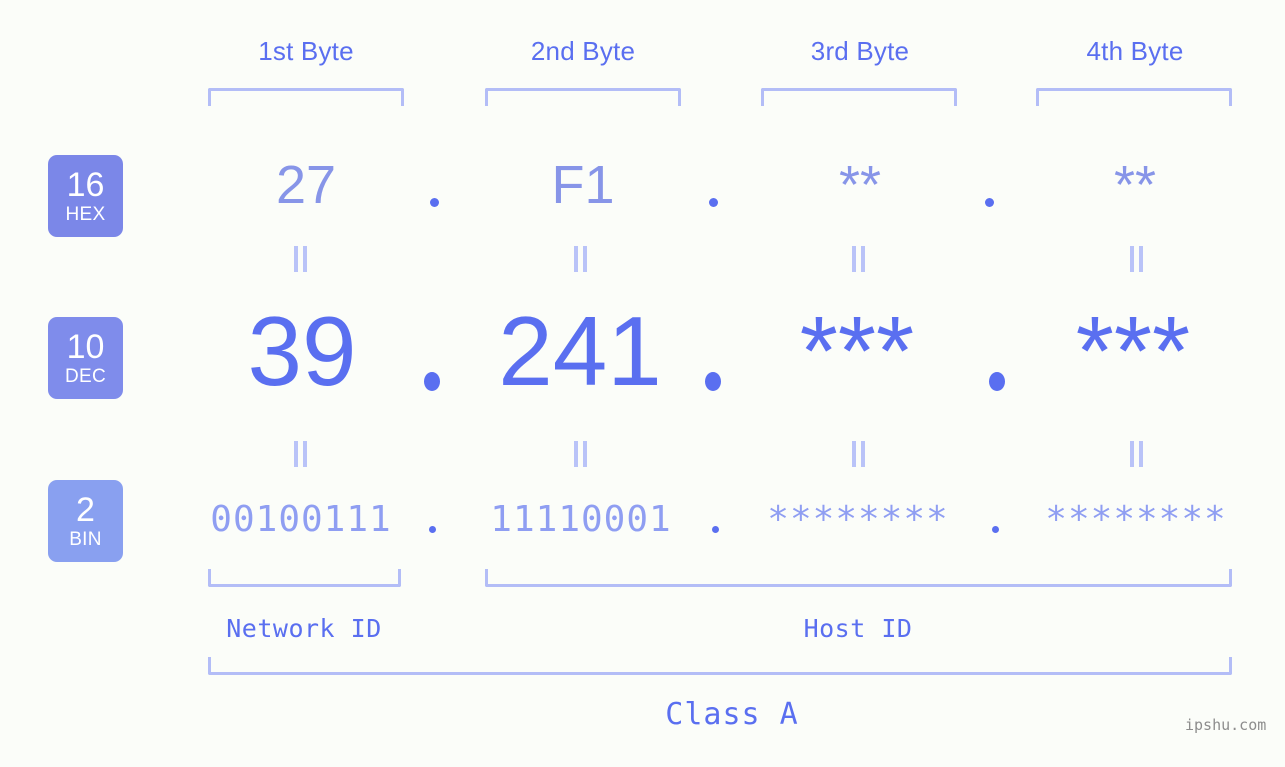 The height and width of the screenshot is (767, 1285). Describe the element at coordinates (720, 666) in the screenshot. I see `class-bracket` at that location.